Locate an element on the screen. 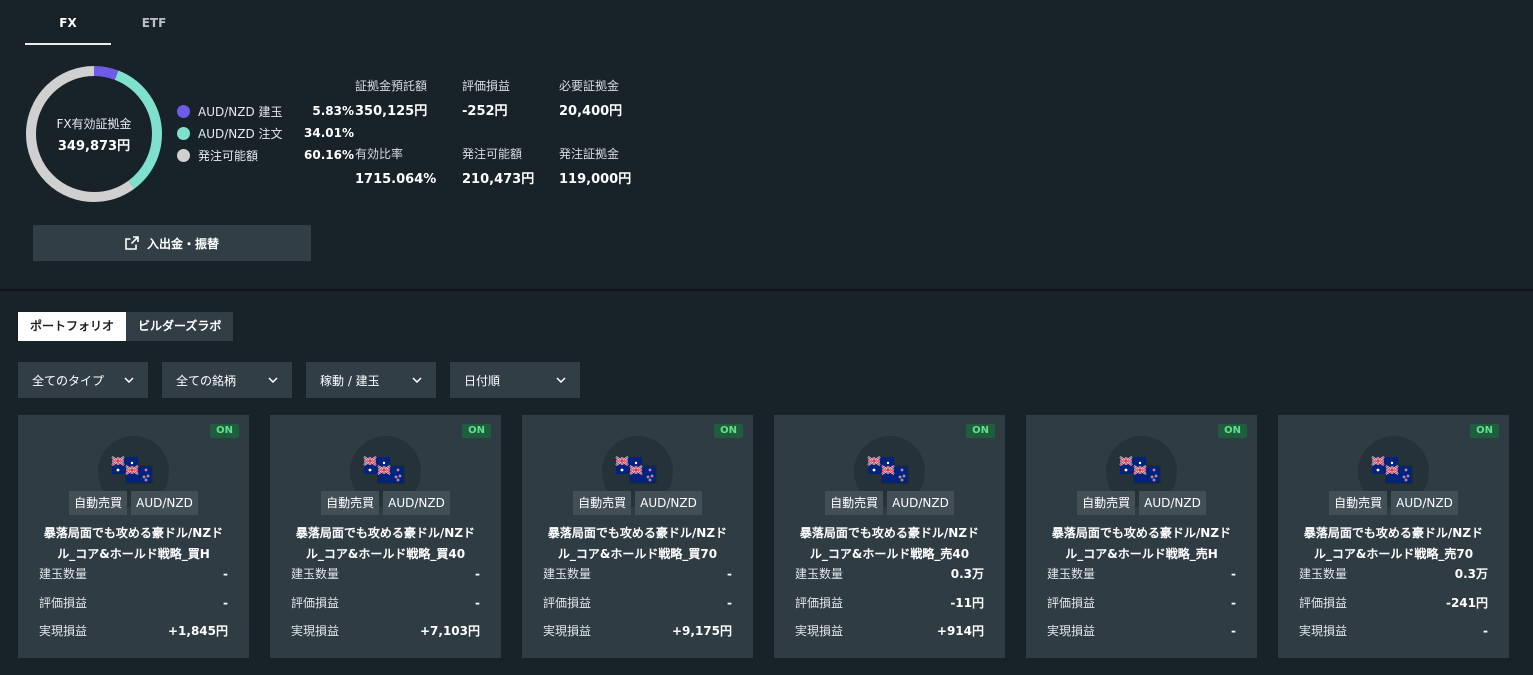  deposit-transfer-button: 入出金・振替 is located at coordinates (172, 243).